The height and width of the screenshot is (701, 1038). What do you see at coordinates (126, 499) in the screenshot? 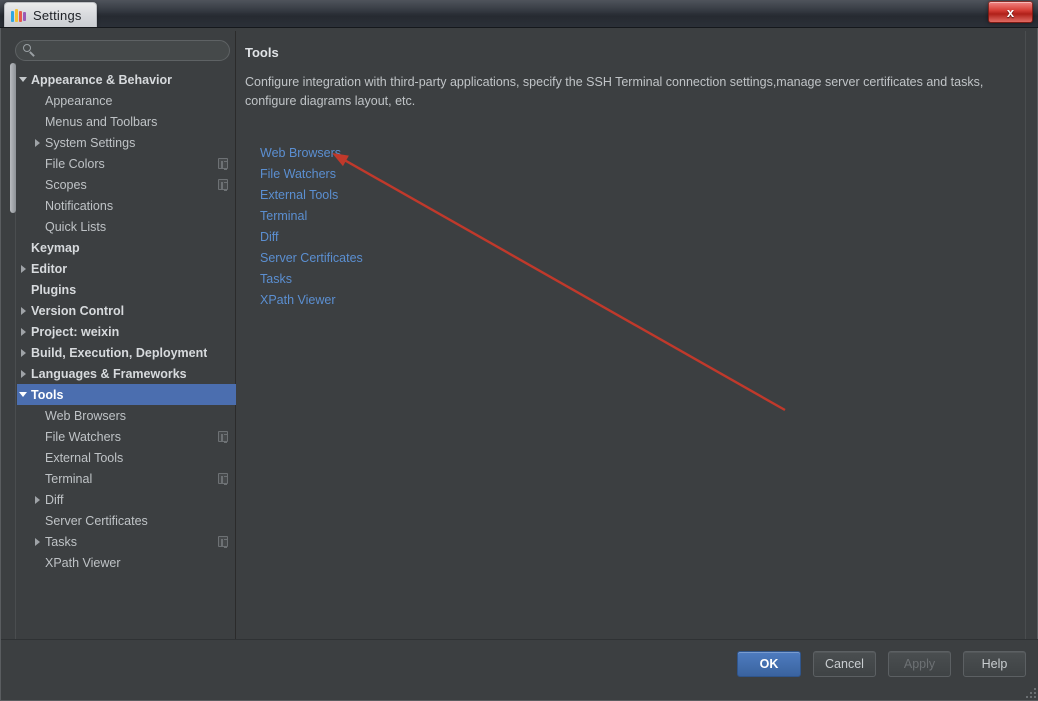
I see `sidebar-item-diff: Diff` at bounding box center [126, 499].